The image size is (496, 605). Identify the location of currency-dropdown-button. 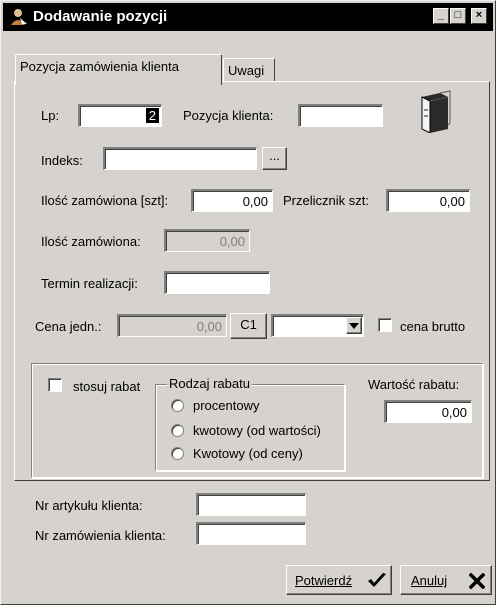
(354, 325).